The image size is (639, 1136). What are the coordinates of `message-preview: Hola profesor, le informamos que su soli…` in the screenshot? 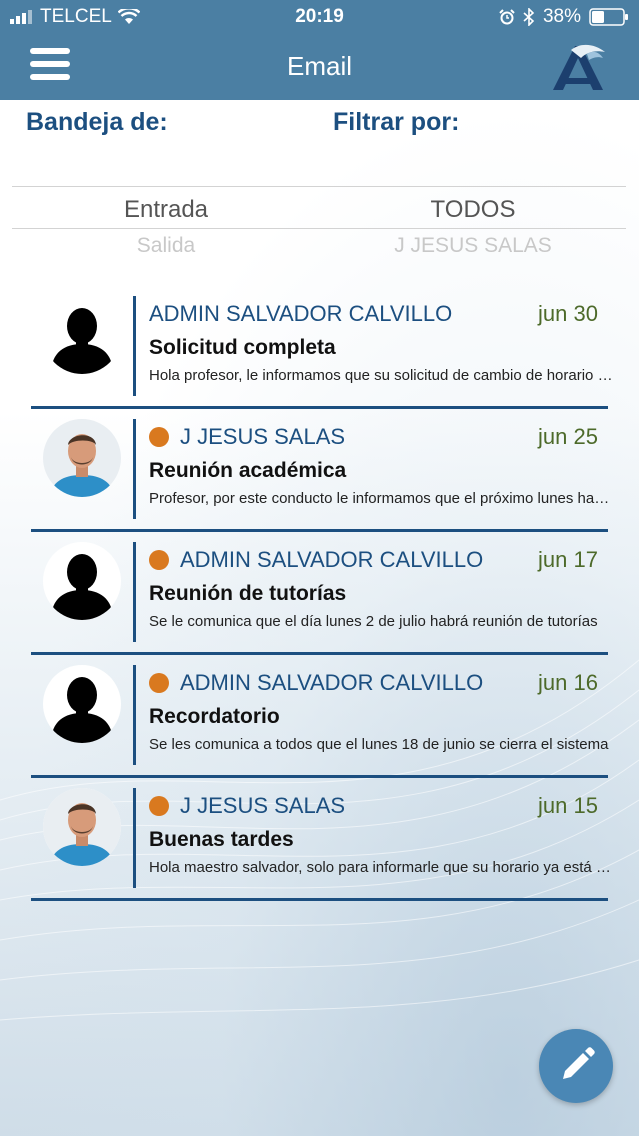 It's located at (381, 375).